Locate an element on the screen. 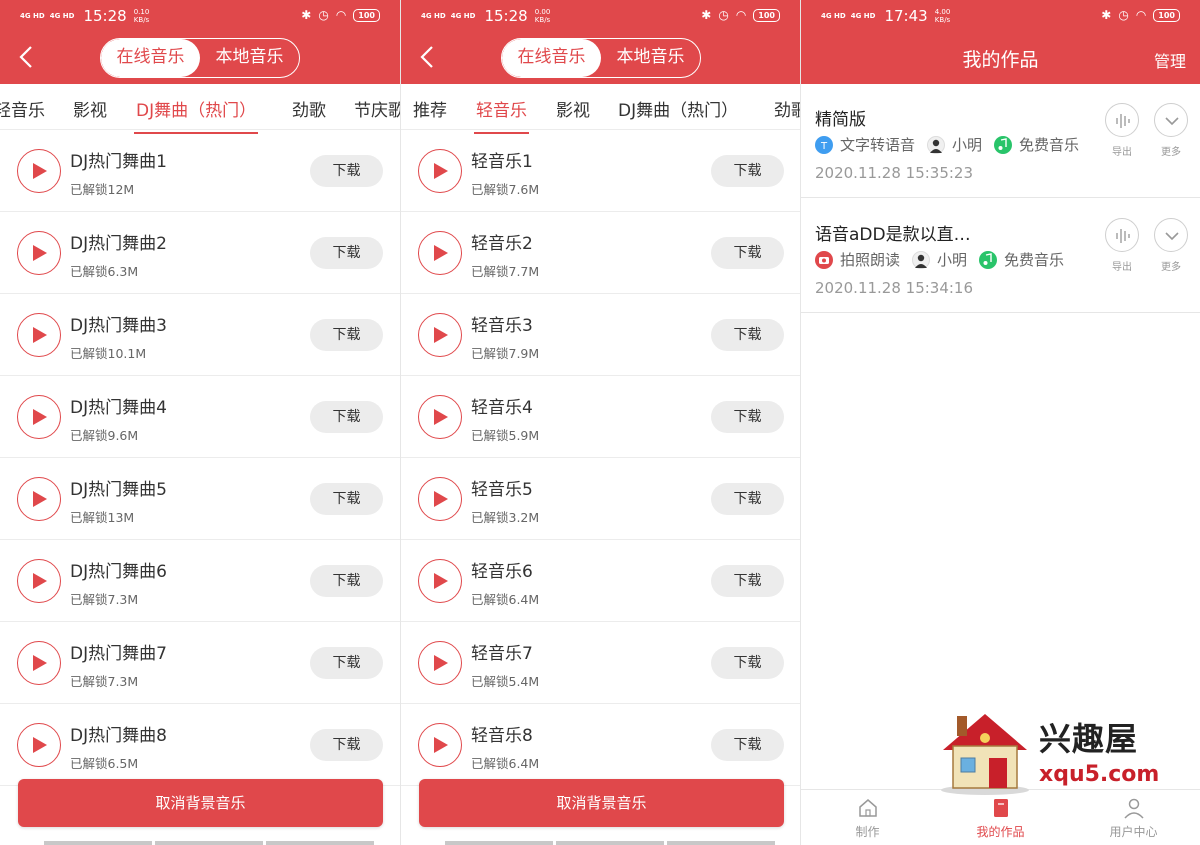  list-item: DJ热门舞曲1 已解锁12M 下载 is located at coordinates (200, 171).